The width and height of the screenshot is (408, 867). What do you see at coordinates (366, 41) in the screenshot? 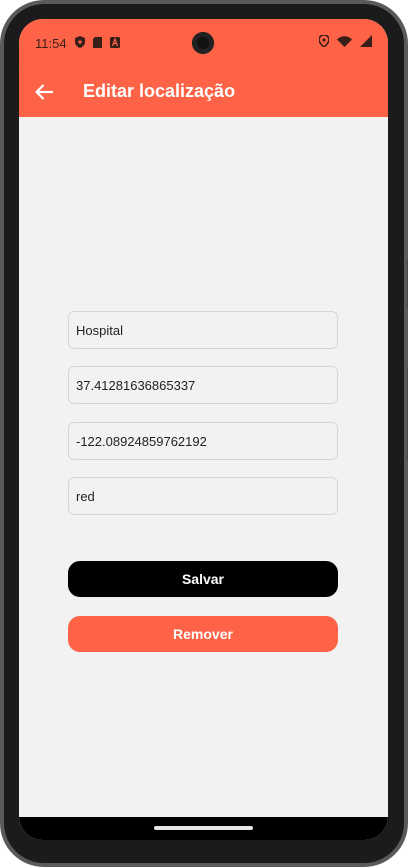
I see `cell-signal-icon` at bounding box center [366, 41].